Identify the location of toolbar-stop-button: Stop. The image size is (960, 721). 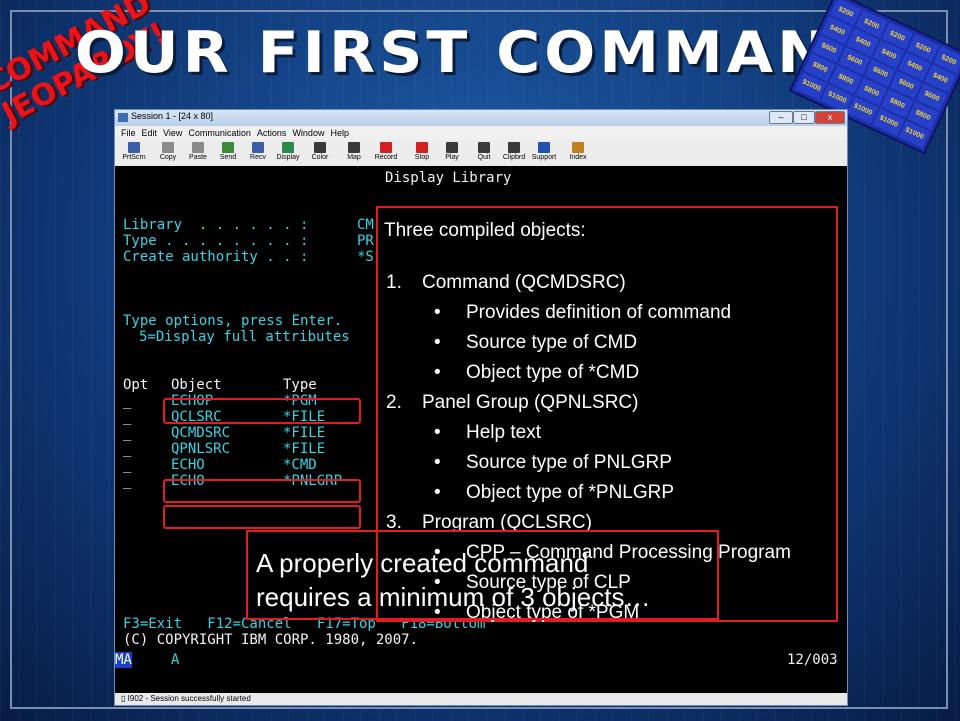
(422, 153).